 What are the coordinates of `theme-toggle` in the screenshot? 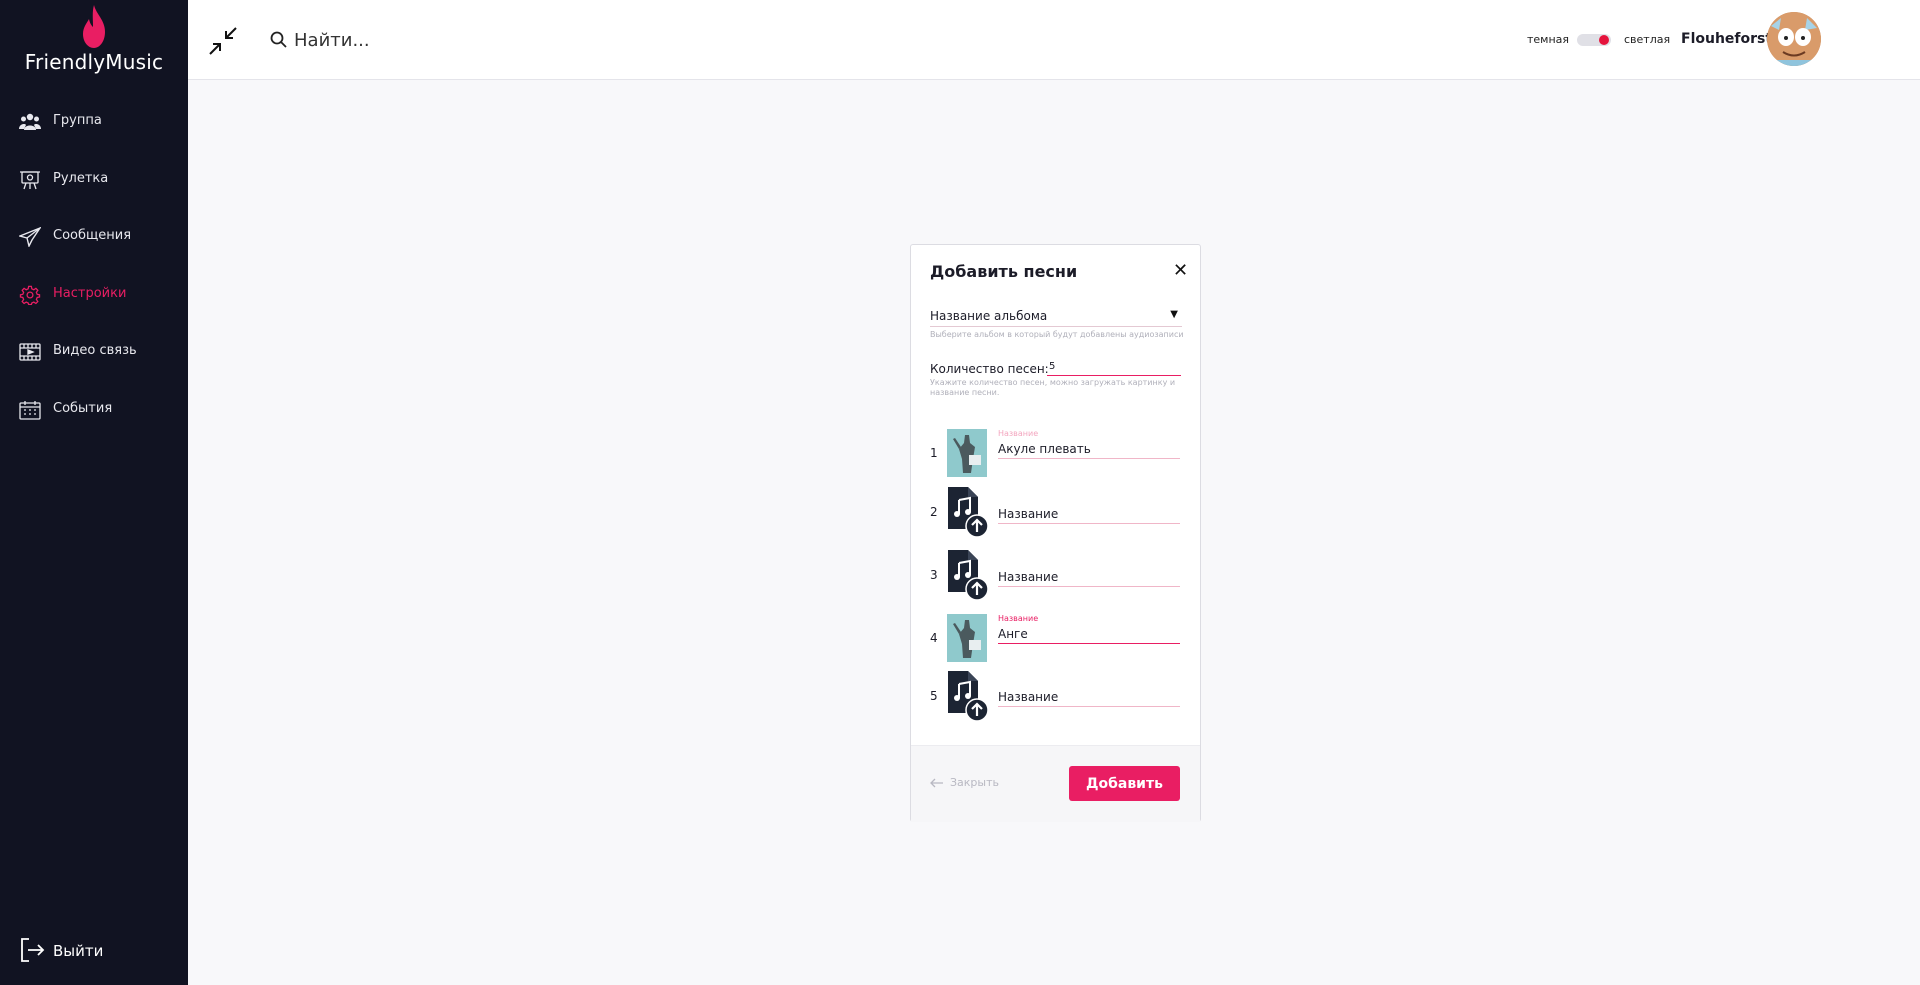 It's located at (1594, 40).